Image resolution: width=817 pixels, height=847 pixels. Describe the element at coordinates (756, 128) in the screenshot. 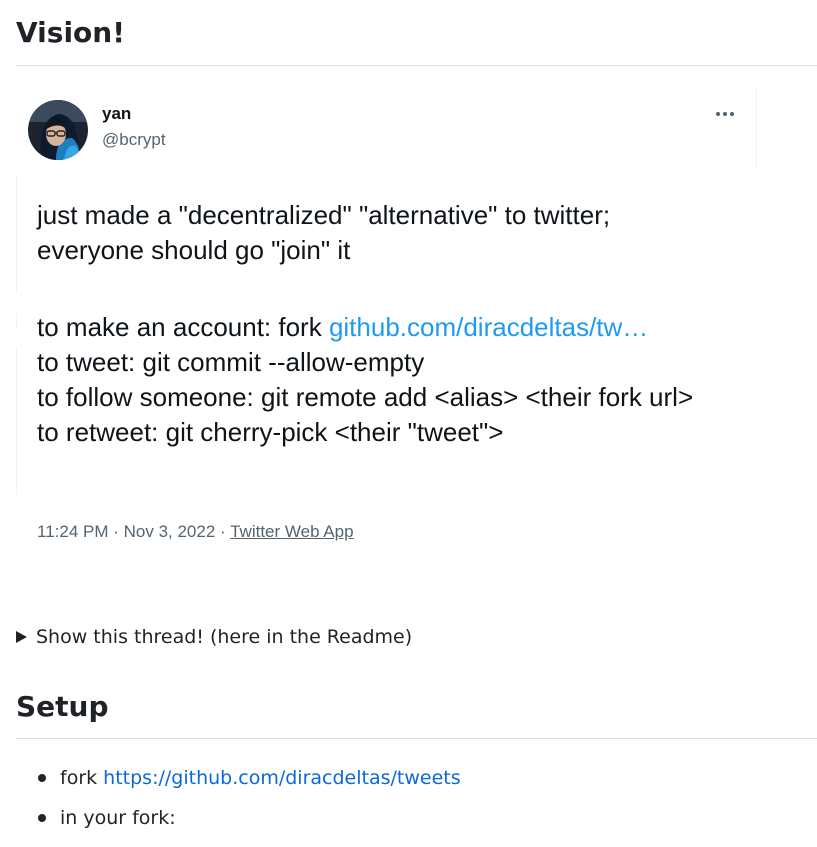

I see `tweet-border-right` at that location.